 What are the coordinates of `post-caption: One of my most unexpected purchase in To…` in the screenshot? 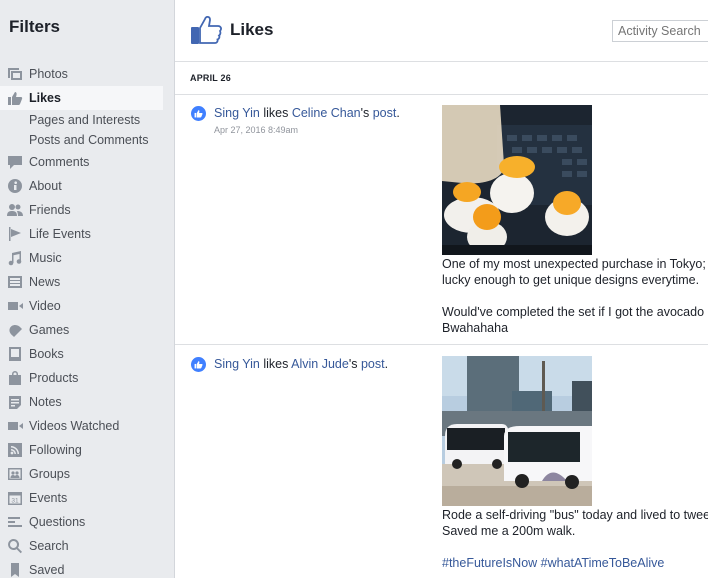 It's located at (575, 296).